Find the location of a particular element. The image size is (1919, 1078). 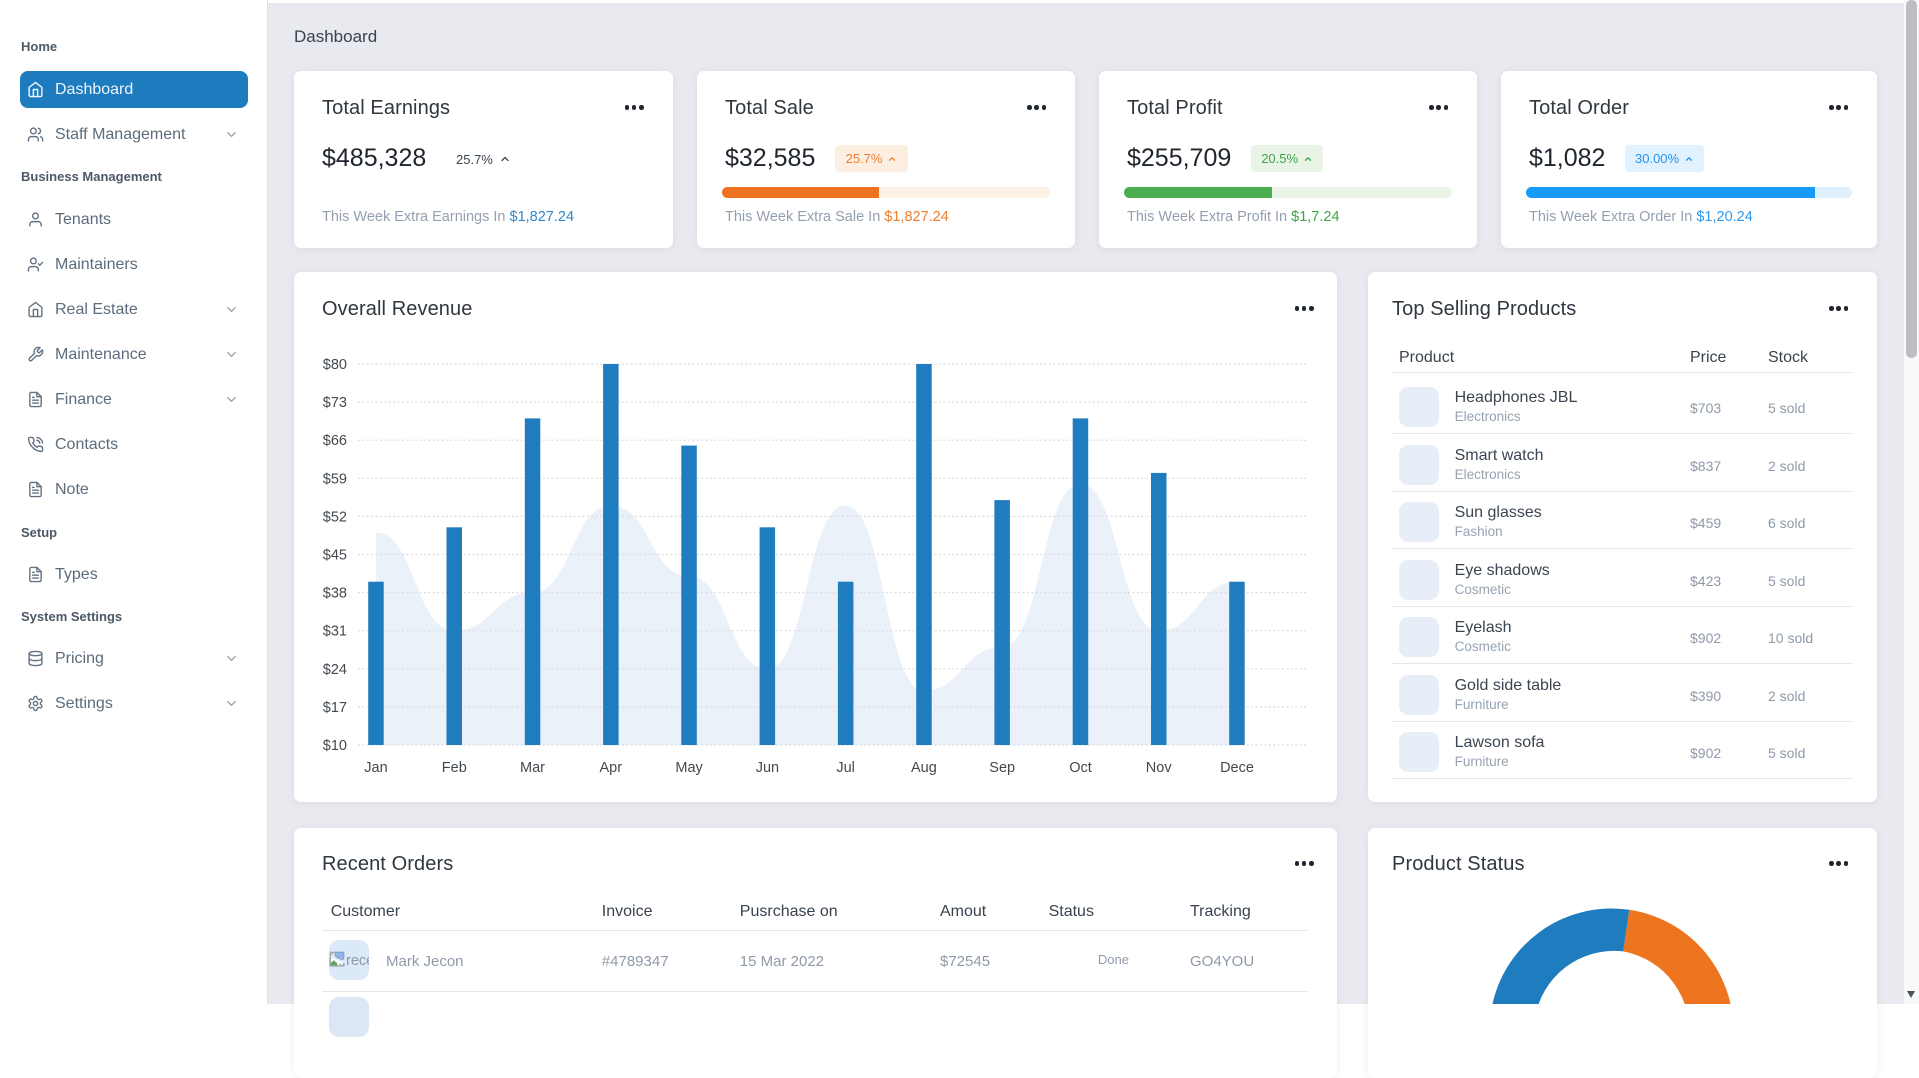

svg-text: $45 is located at coordinates (335, 556).